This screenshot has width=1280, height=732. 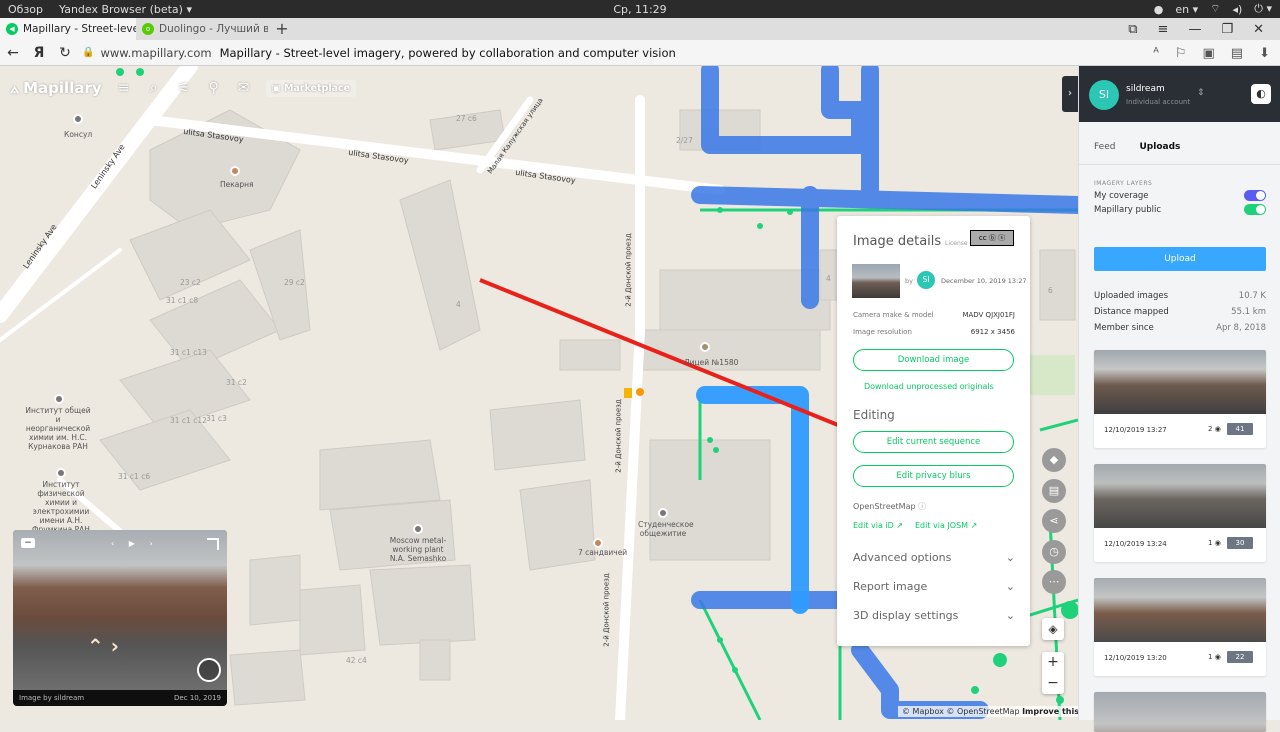 What do you see at coordinates (1258, 29) in the screenshot?
I see `close-window-icon: ✕` at bounding box center [1258, 29].